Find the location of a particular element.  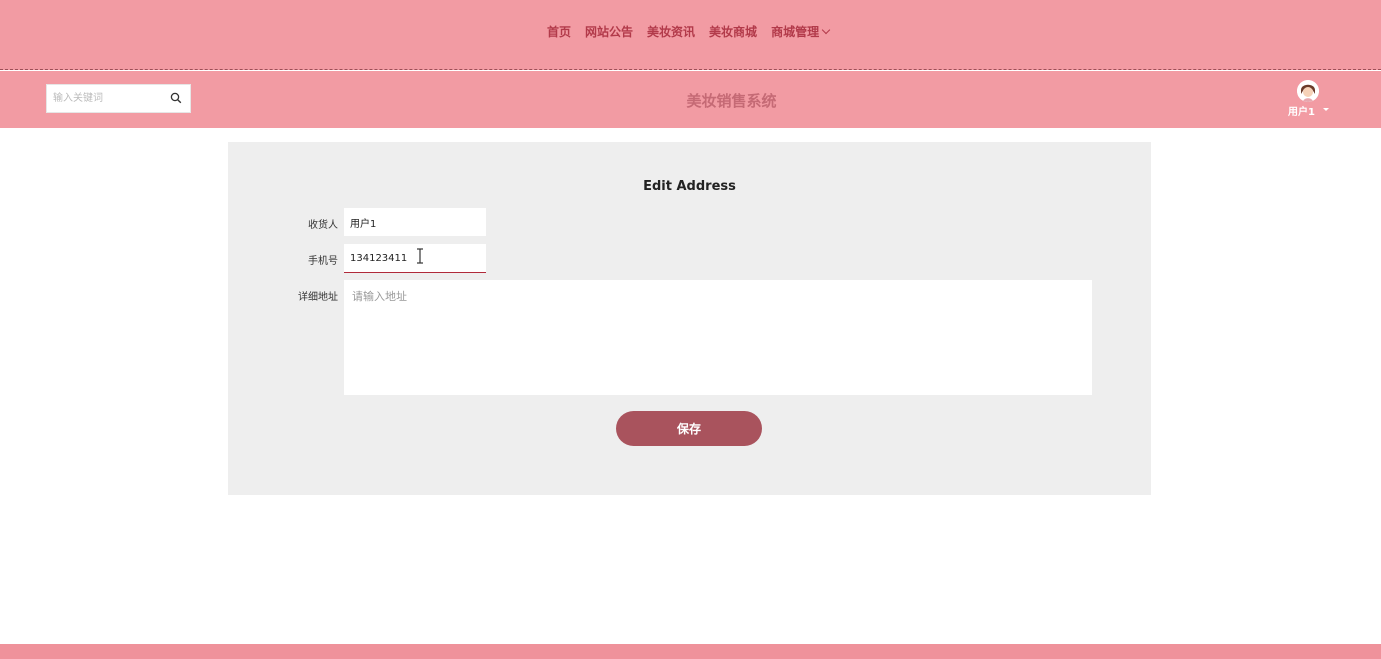

site-title: 美妆销售系统 is located at coordinates (731, 101).